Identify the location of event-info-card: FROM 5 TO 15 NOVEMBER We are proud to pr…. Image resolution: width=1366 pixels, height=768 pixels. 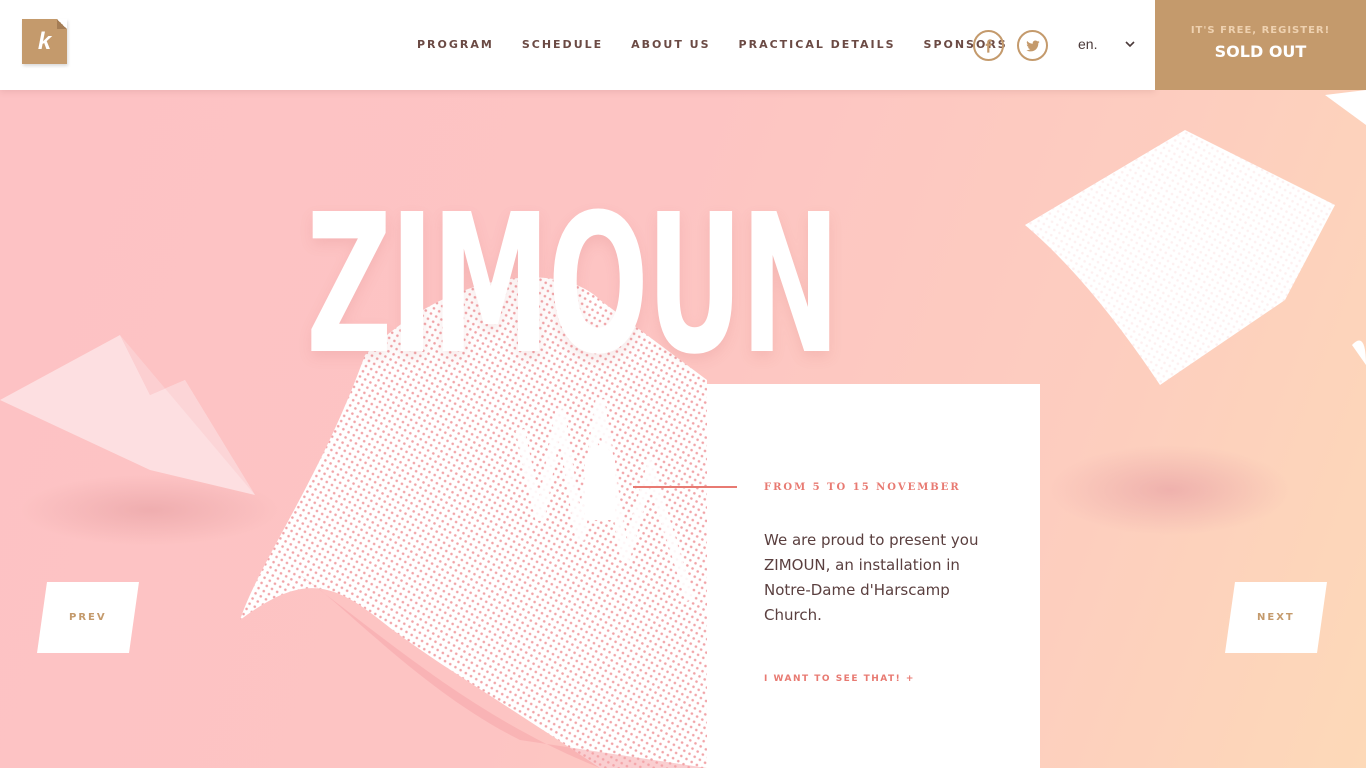
(873, 576).